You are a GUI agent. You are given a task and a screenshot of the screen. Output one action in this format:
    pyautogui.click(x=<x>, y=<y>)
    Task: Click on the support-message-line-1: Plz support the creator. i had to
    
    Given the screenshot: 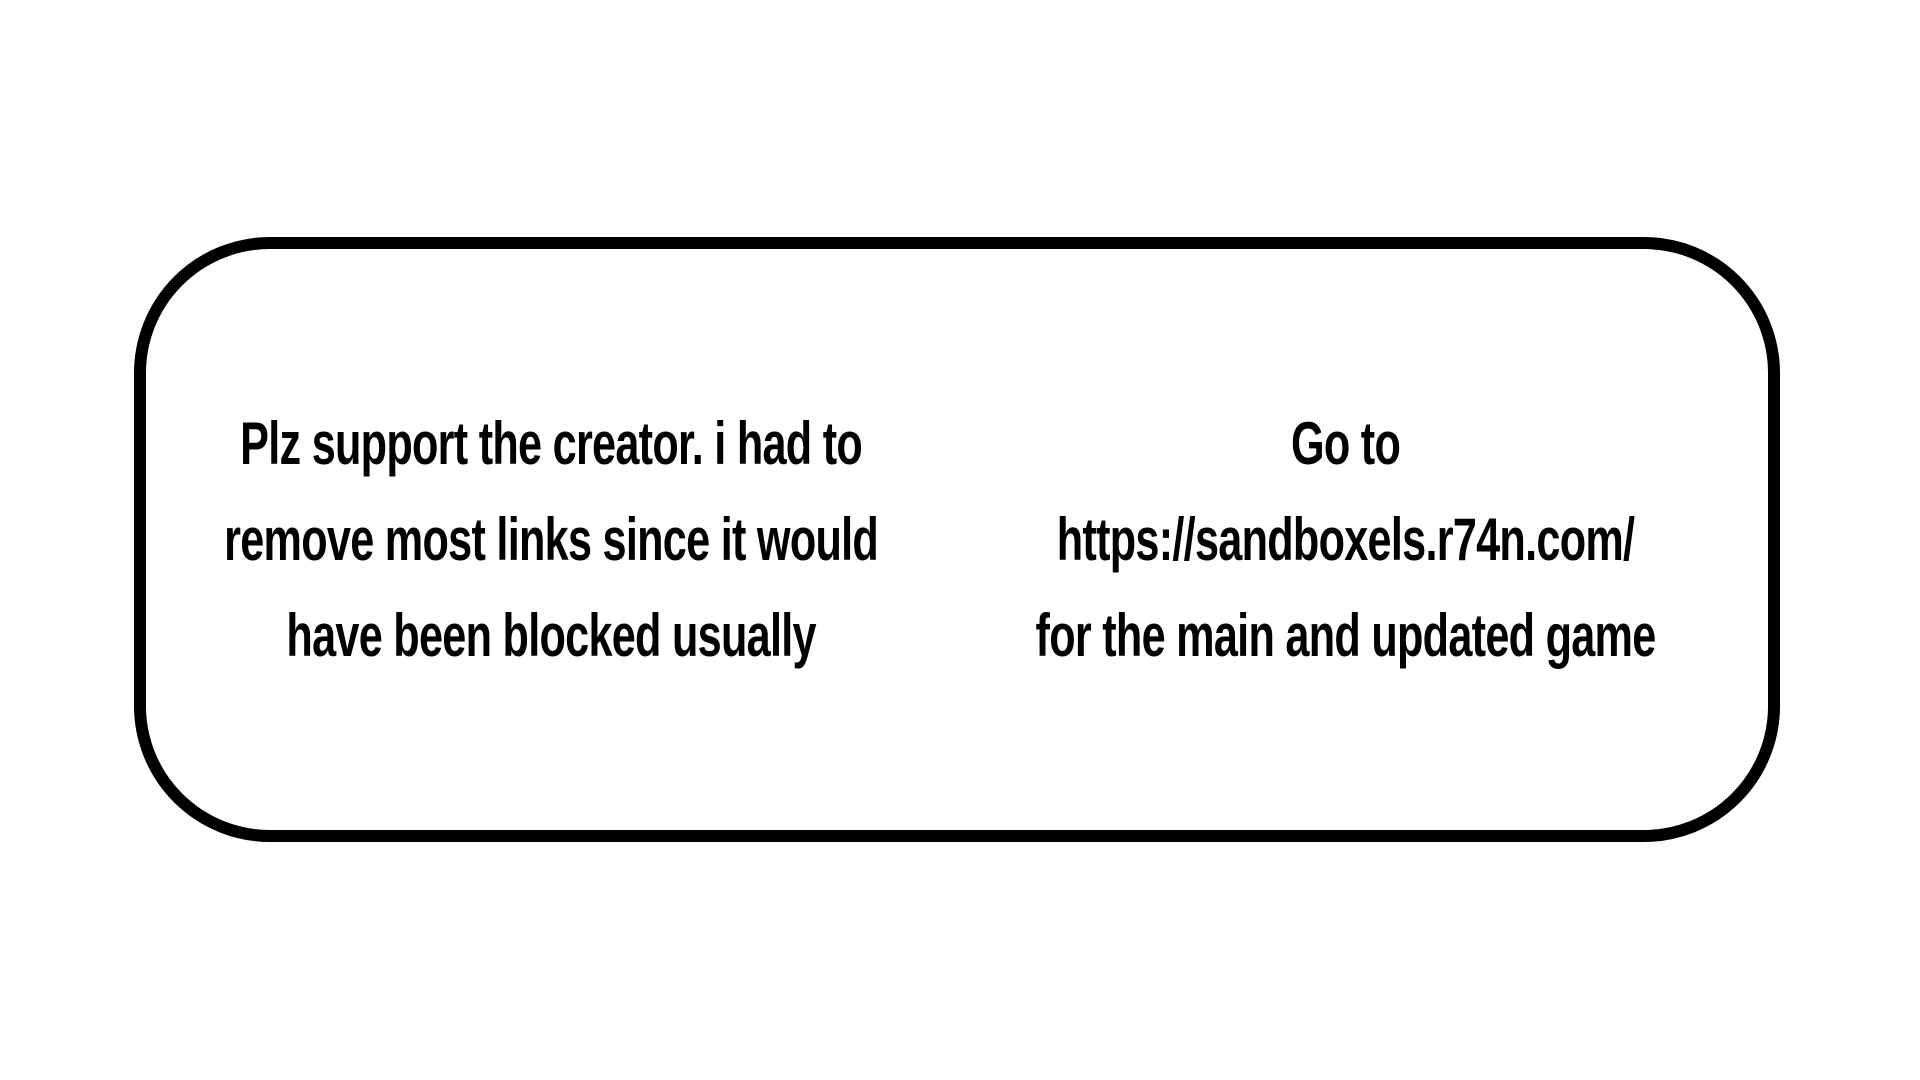 What is the action you would take?
    pyautogui.click(x=551, y=443)
    